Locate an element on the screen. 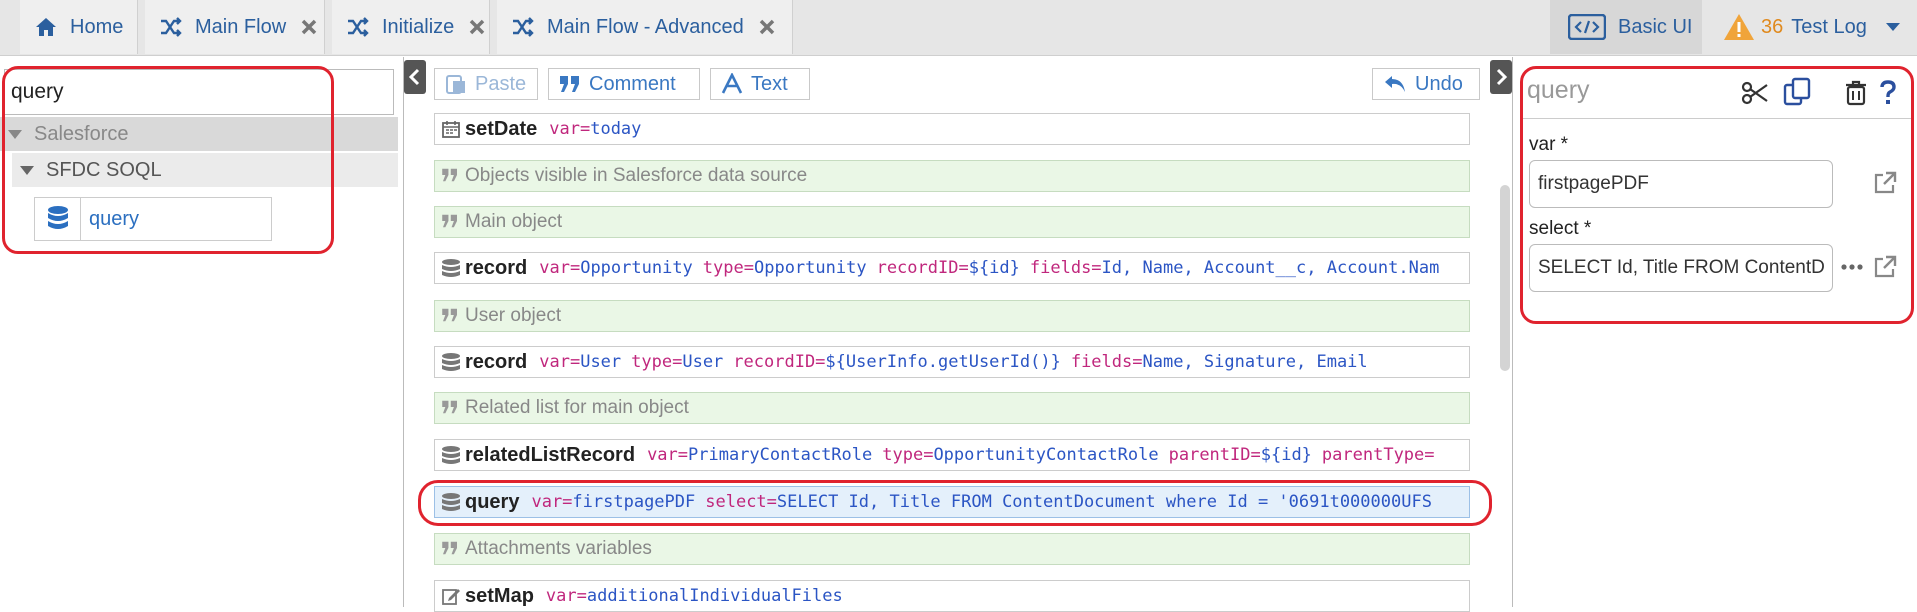 This screenshot has width=1917, height=612. tab-main-flow-advanced: Main Flow - Advanced is located at coordinates (645, 27).